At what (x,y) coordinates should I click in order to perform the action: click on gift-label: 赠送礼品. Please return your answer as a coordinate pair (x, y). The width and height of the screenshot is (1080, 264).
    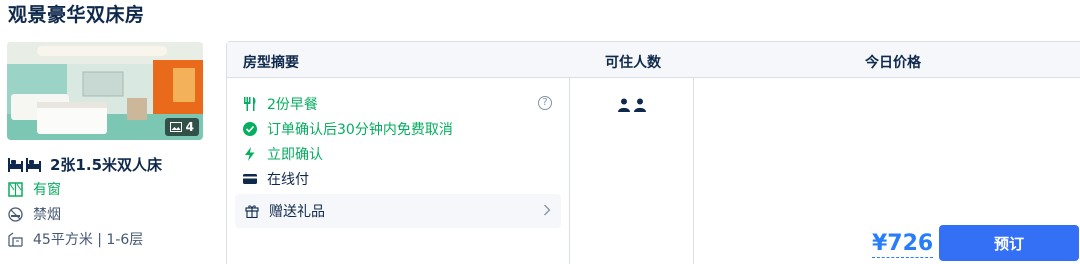
    Looking at the image, I should click on (297, 212).